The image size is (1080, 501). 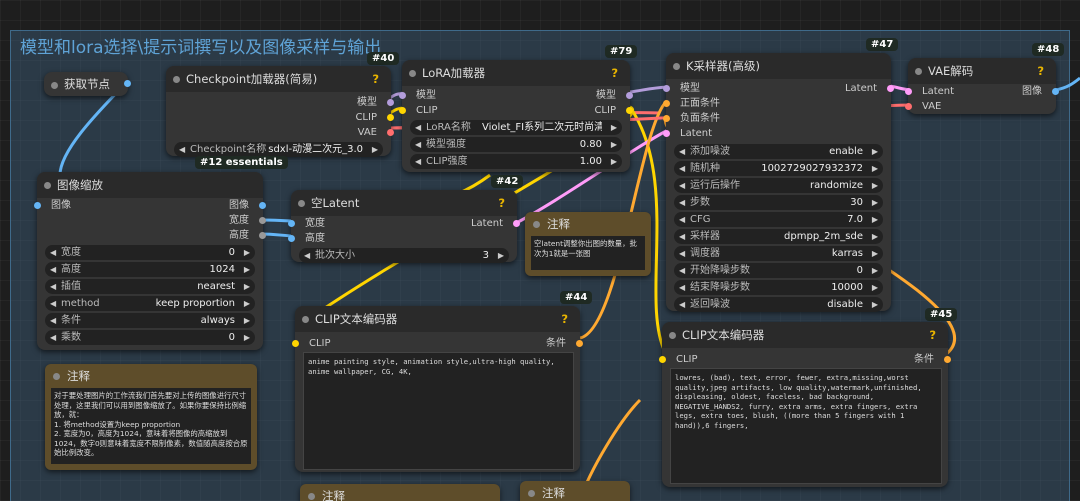 I want to click on vae-pin-icon, so click(x=908, y=106).